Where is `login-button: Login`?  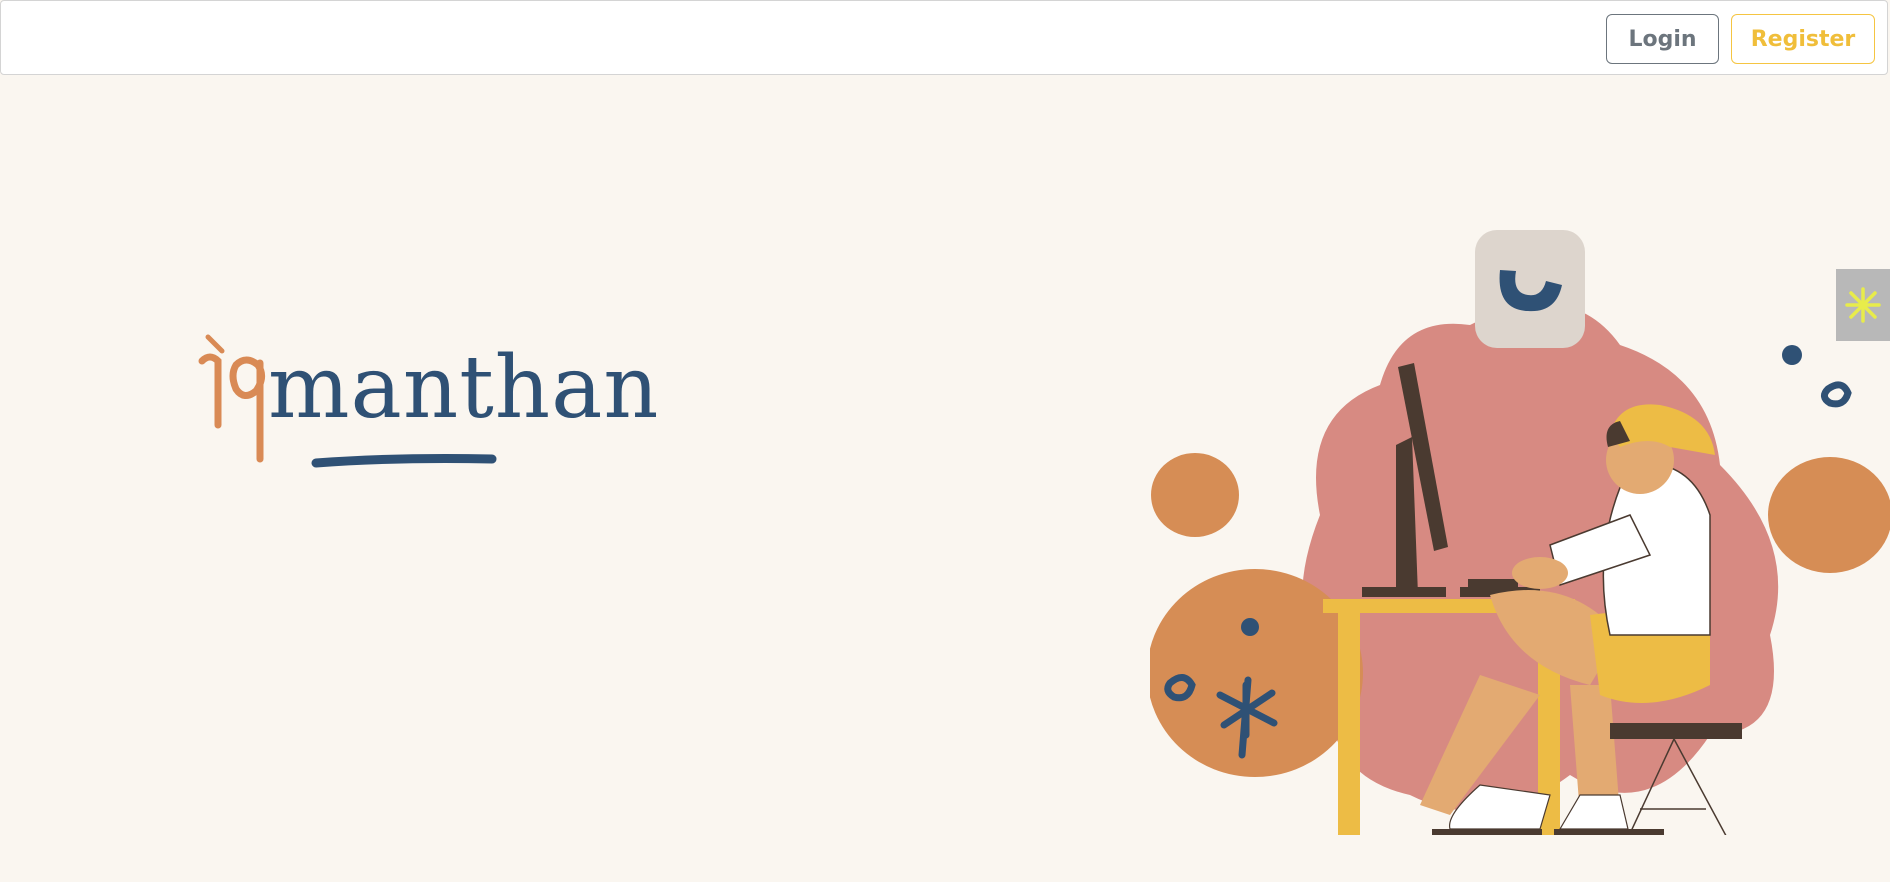 login-button: Login is located at coordinates (1662, 39).